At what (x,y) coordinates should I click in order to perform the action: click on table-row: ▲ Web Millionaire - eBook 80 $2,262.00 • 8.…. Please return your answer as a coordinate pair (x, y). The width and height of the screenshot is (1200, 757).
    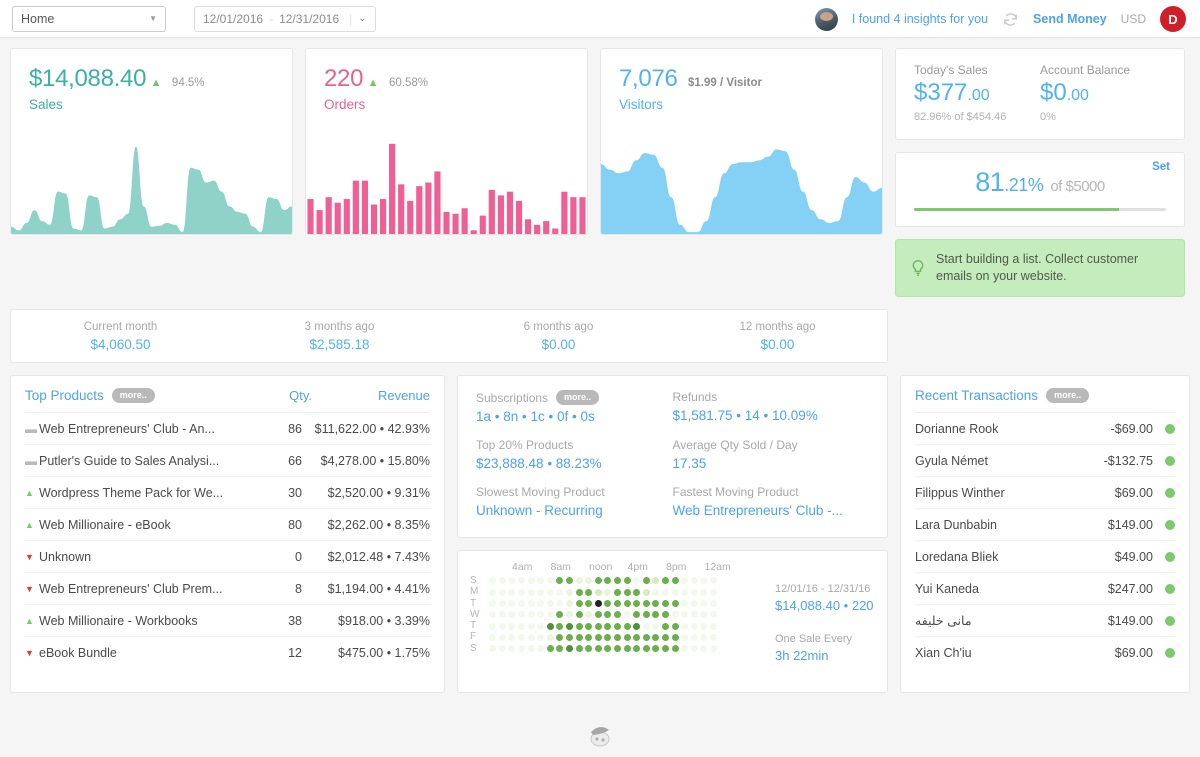
    Looking at the image, I should click on (227, 525).